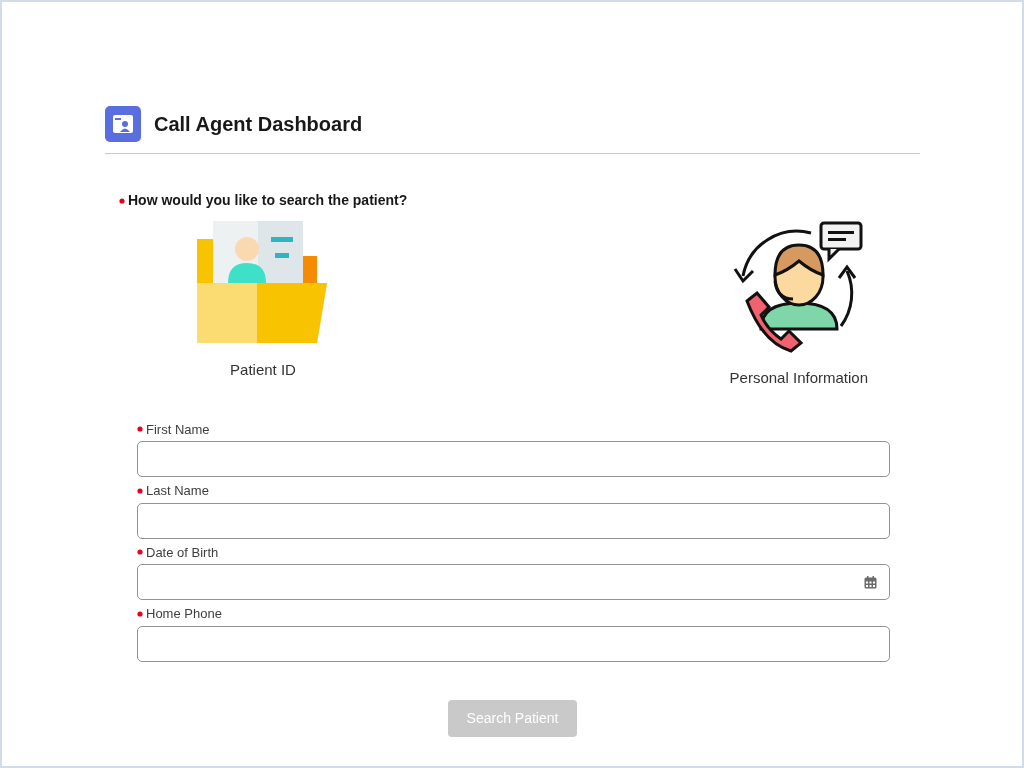  I want to click on search-option: Patient ID, so click(263, 305).